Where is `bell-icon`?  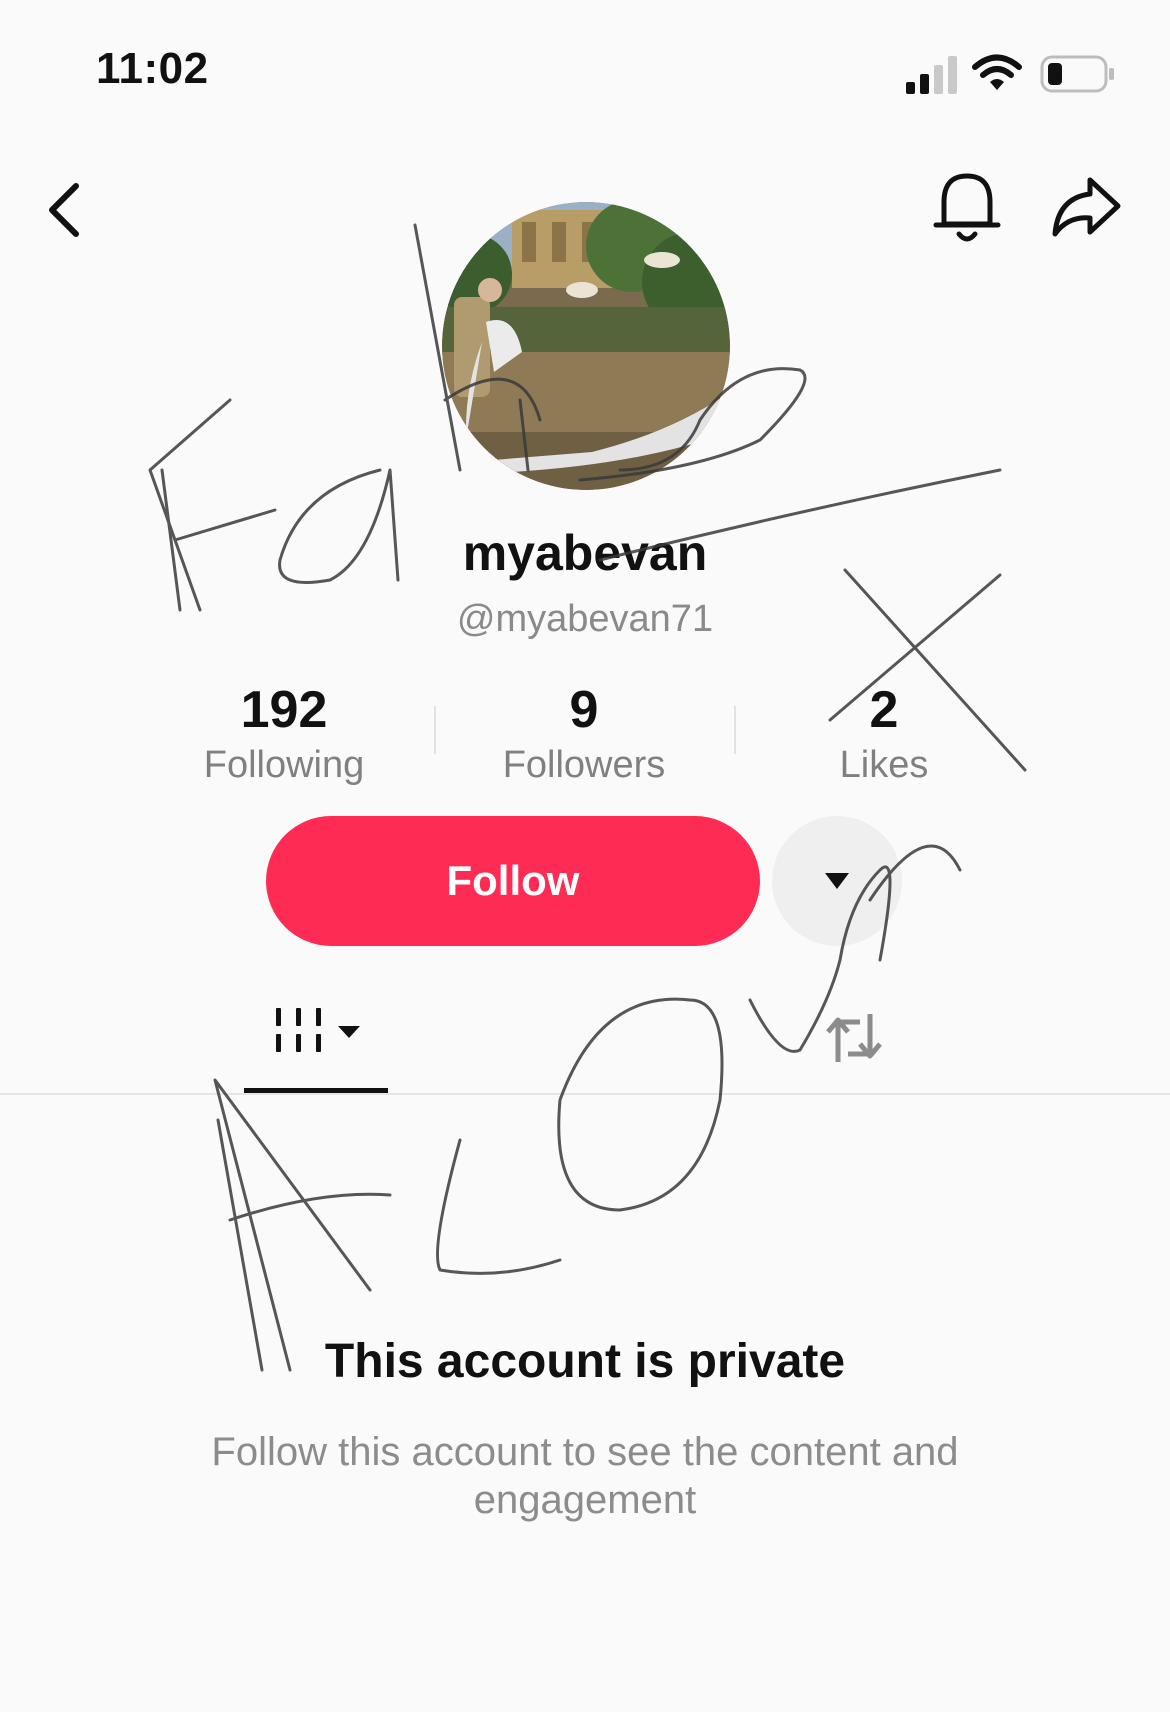 bell-icon is located at coordinates (967, 207).